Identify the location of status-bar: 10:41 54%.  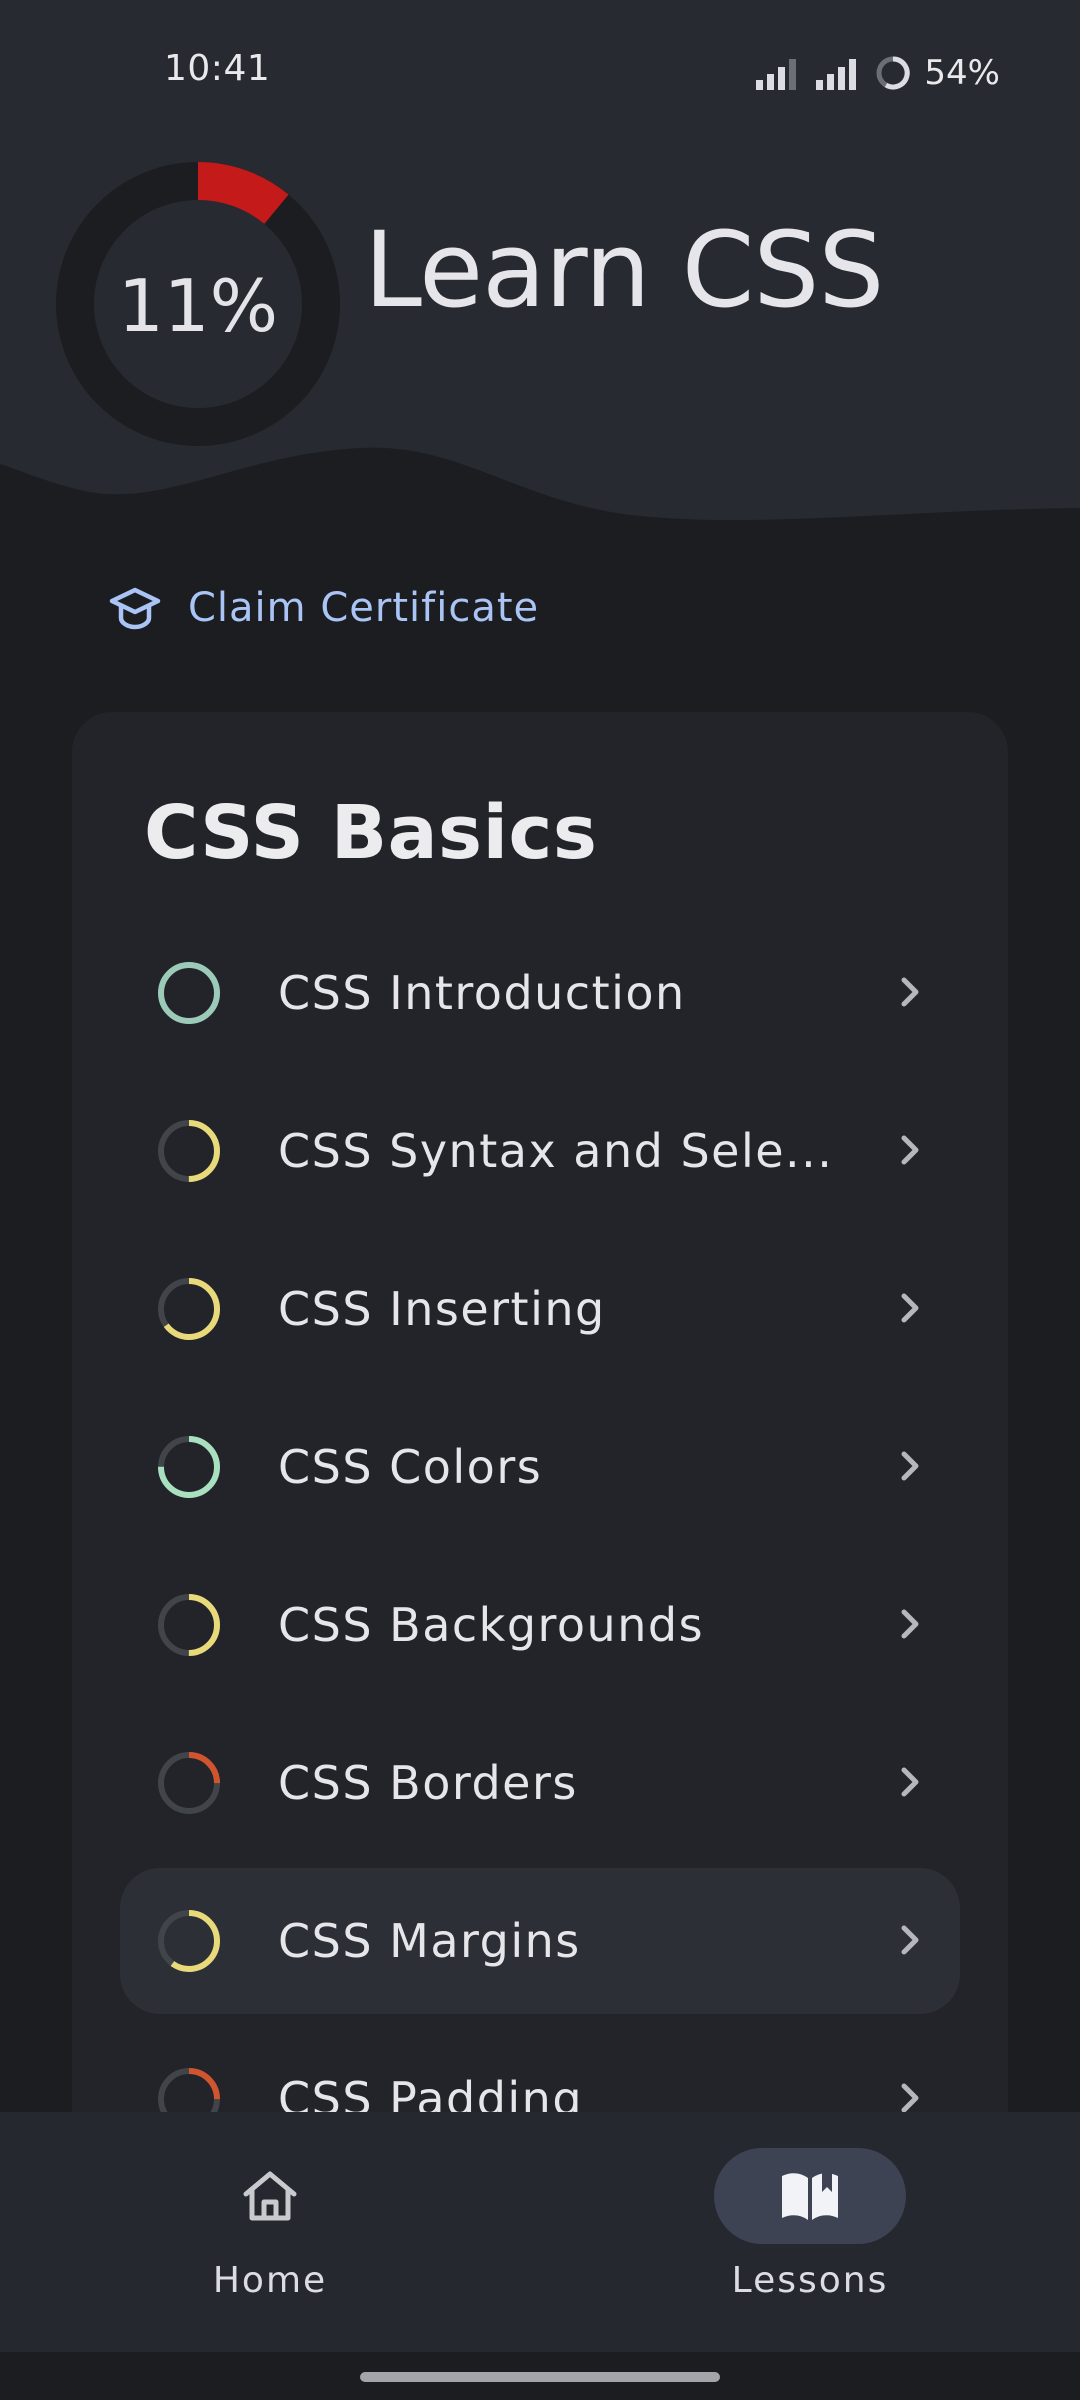
(540, 70).